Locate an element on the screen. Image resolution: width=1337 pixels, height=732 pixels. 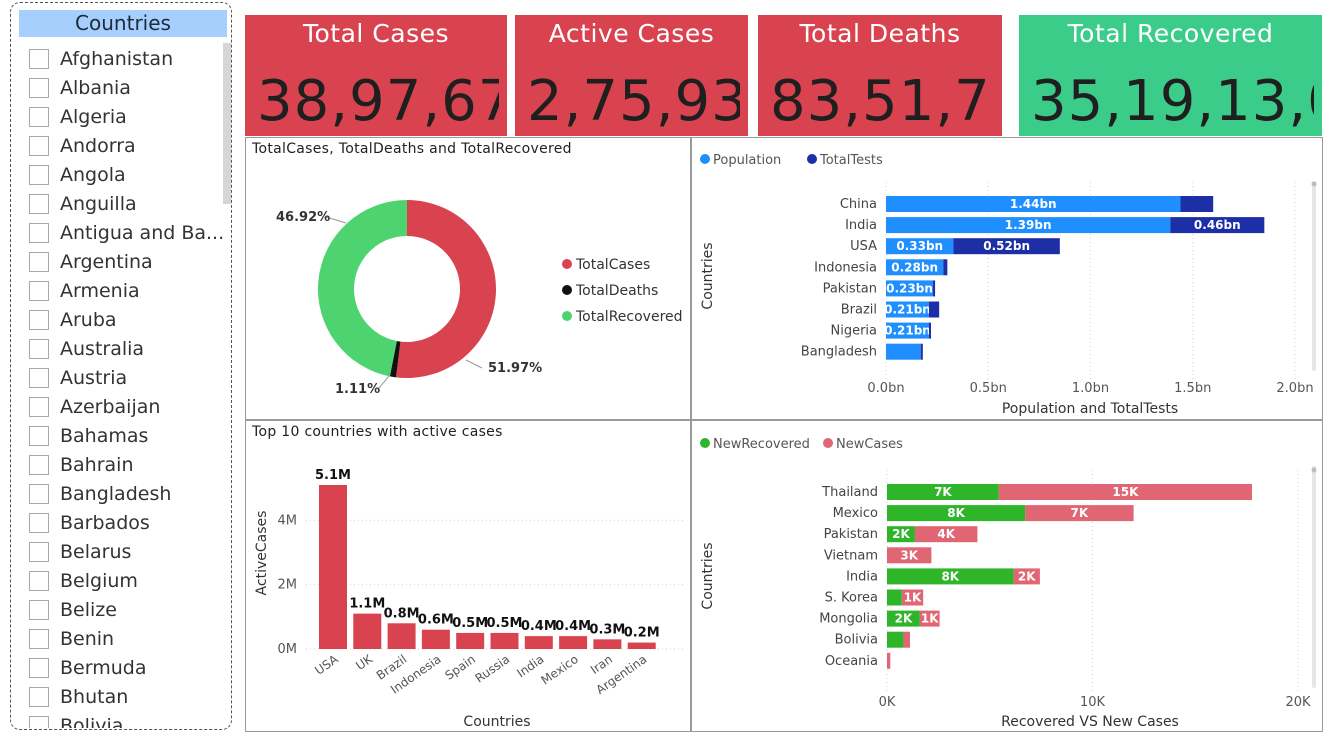
legend-label: NewCases is located at coordinates (869, 444).